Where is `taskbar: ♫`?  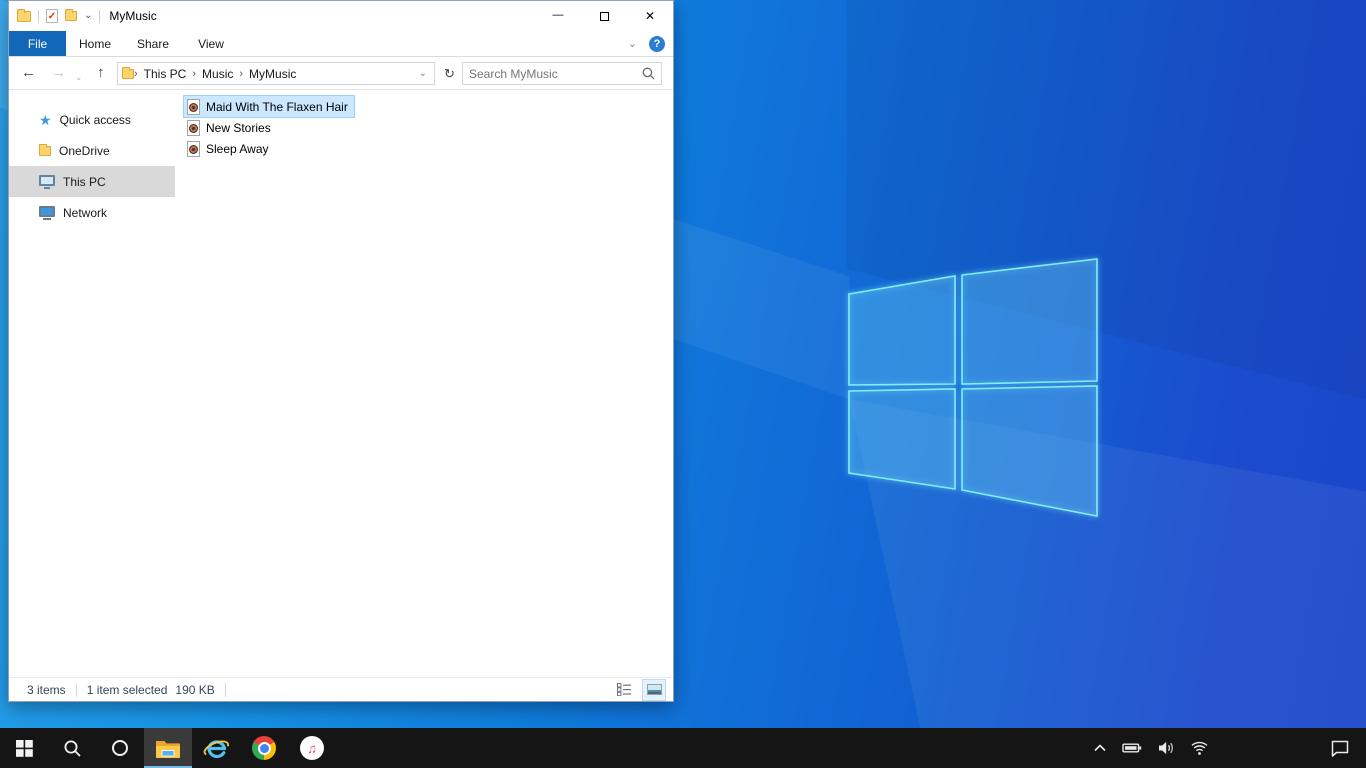 taskbar: ♫ is located at coordinates (683, 748).